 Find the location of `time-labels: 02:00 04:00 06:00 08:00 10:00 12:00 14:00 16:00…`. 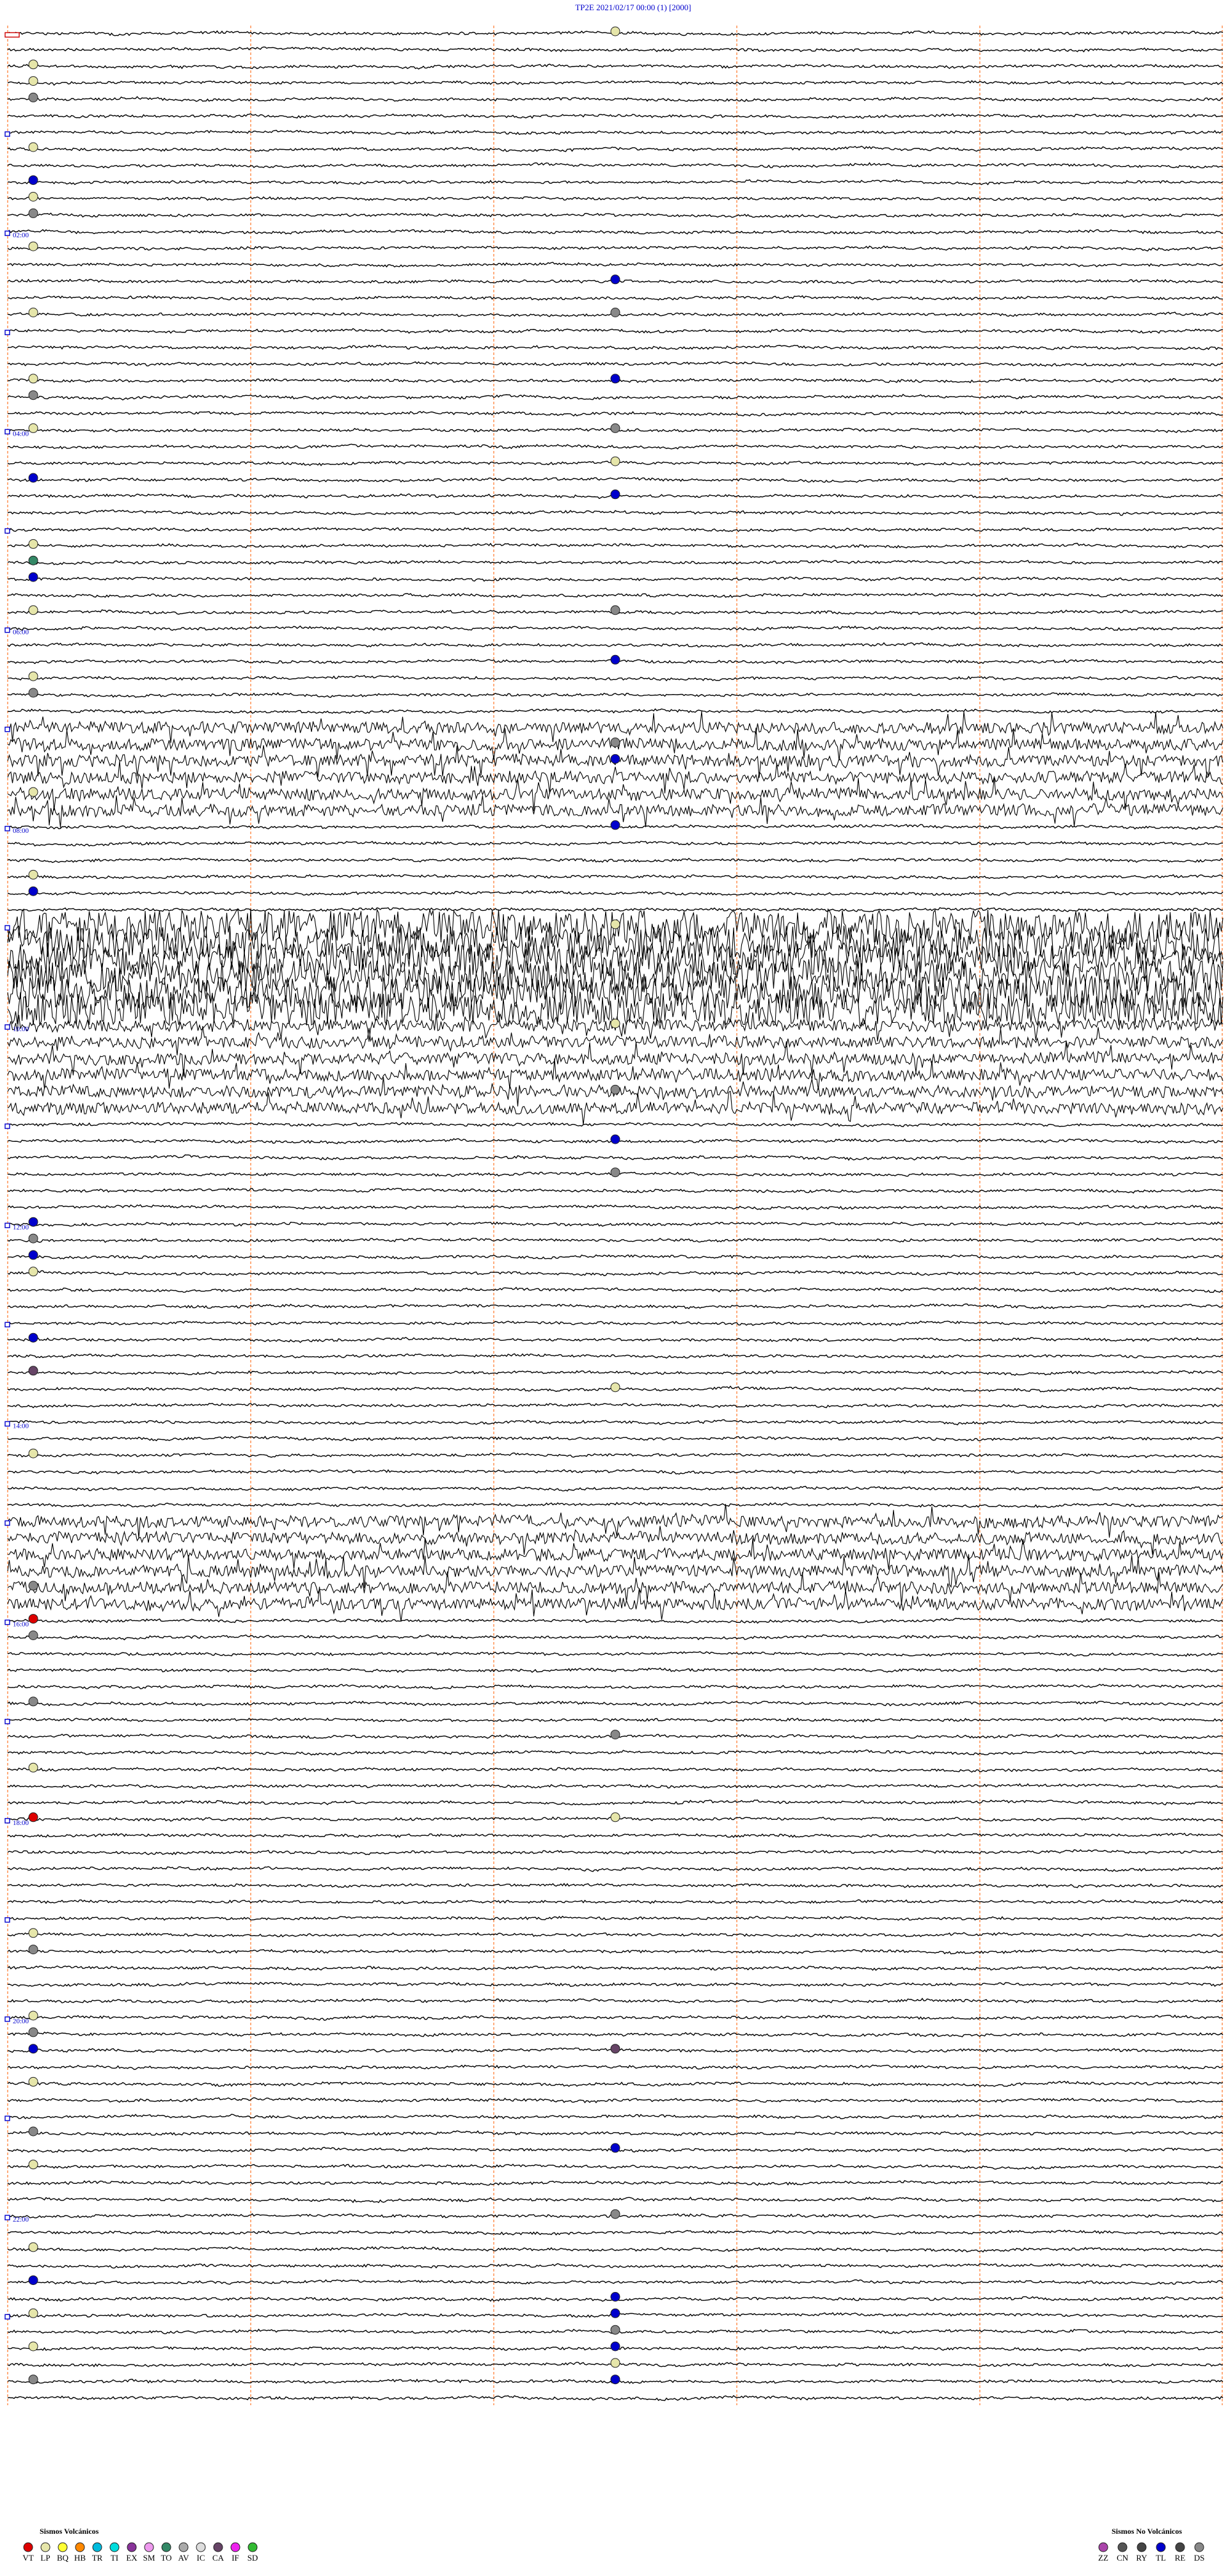

time-labels: 02:00 04:00 06:00 08:00 10:00 12:00 14:00 16:00… is located at coordinates (21, 1228).